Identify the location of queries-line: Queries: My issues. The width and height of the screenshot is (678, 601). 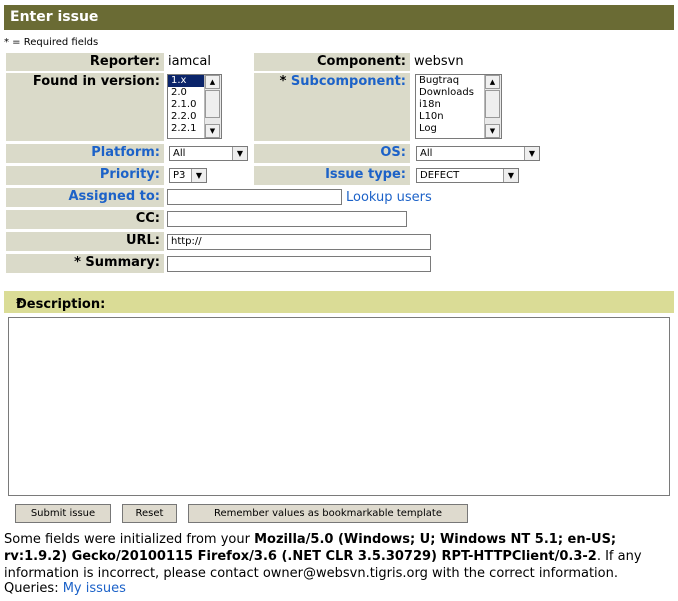
(65, 588).